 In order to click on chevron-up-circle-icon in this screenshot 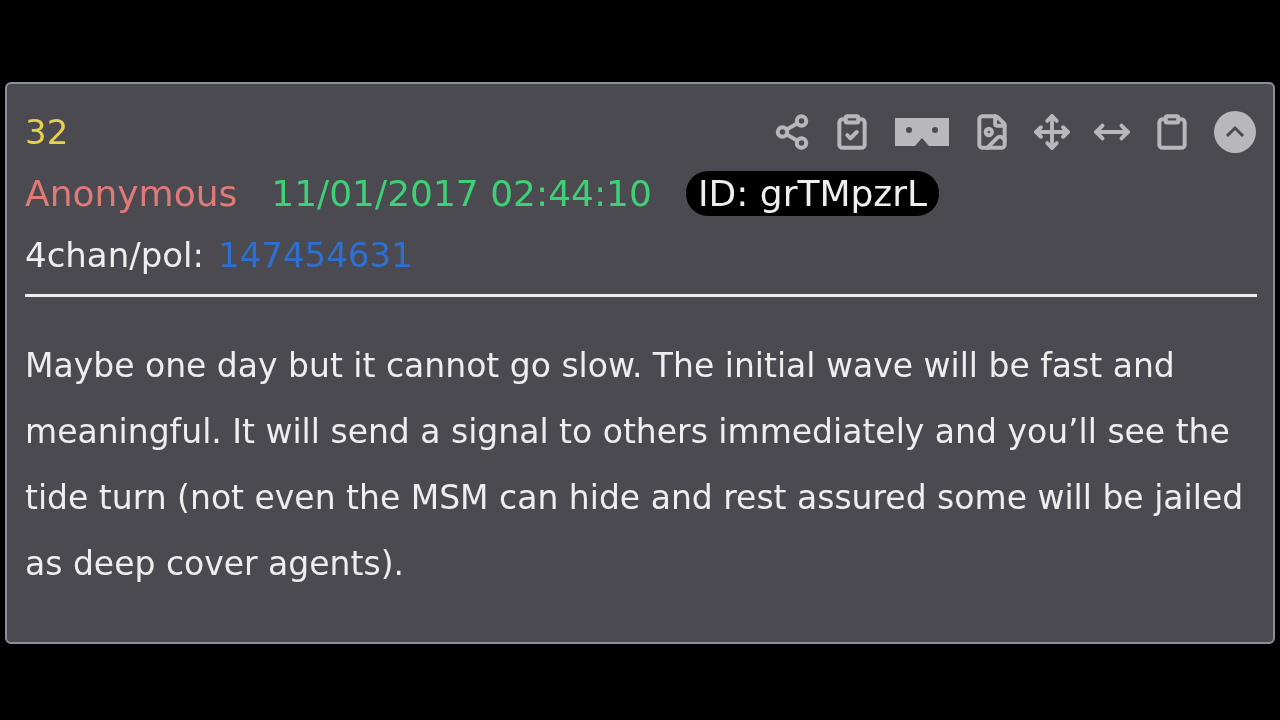, I will do `click(1235, 132)`.